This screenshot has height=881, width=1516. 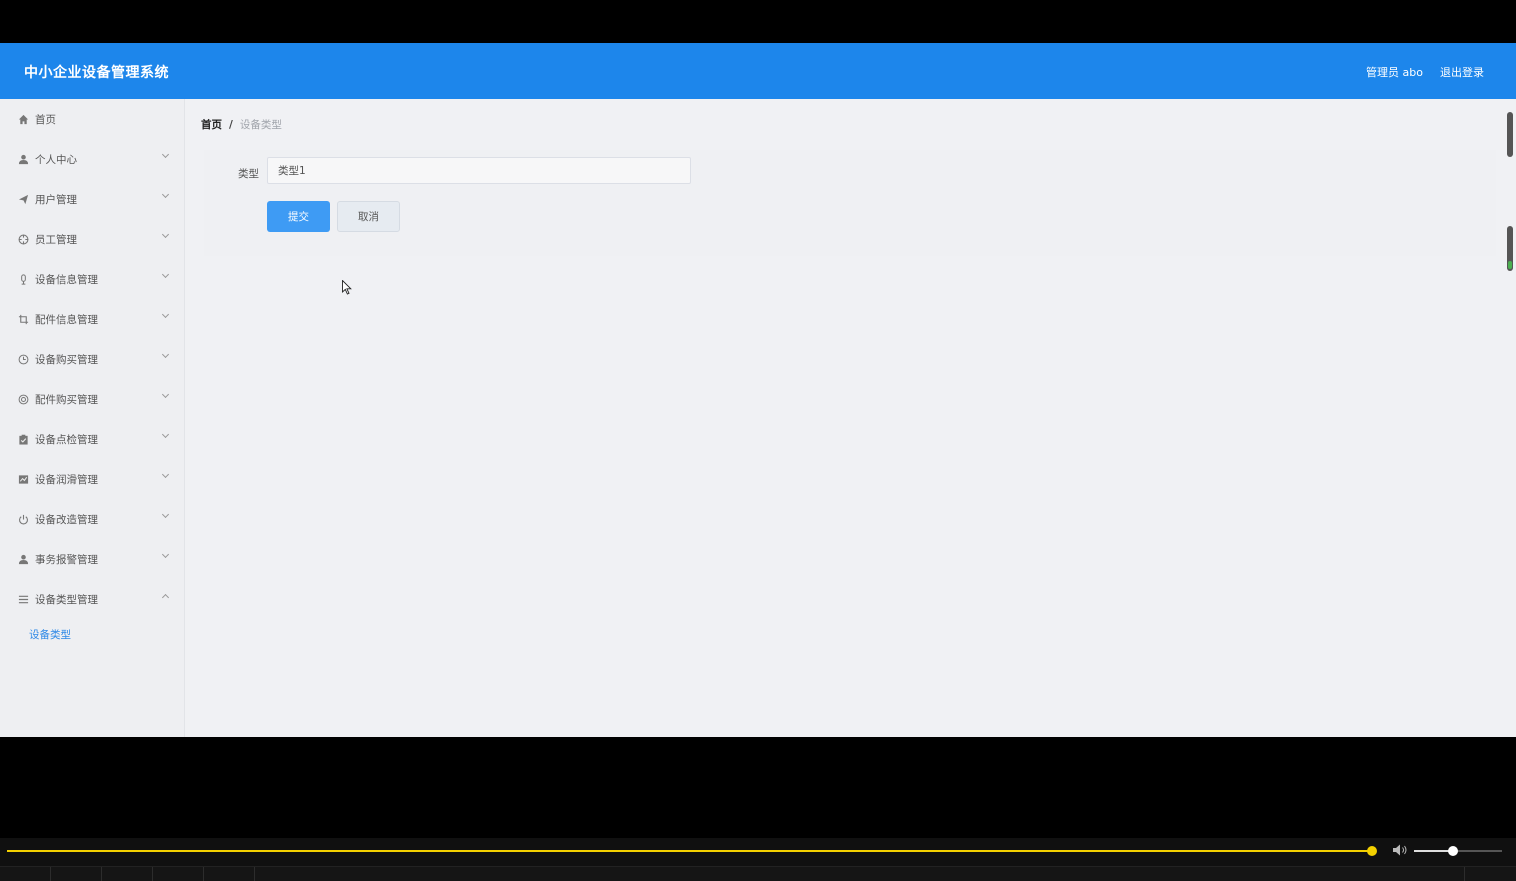 What do you see at coordinates (23, 199) in the screenshot?
I see `send-icon` at bounding box center [23, 199].